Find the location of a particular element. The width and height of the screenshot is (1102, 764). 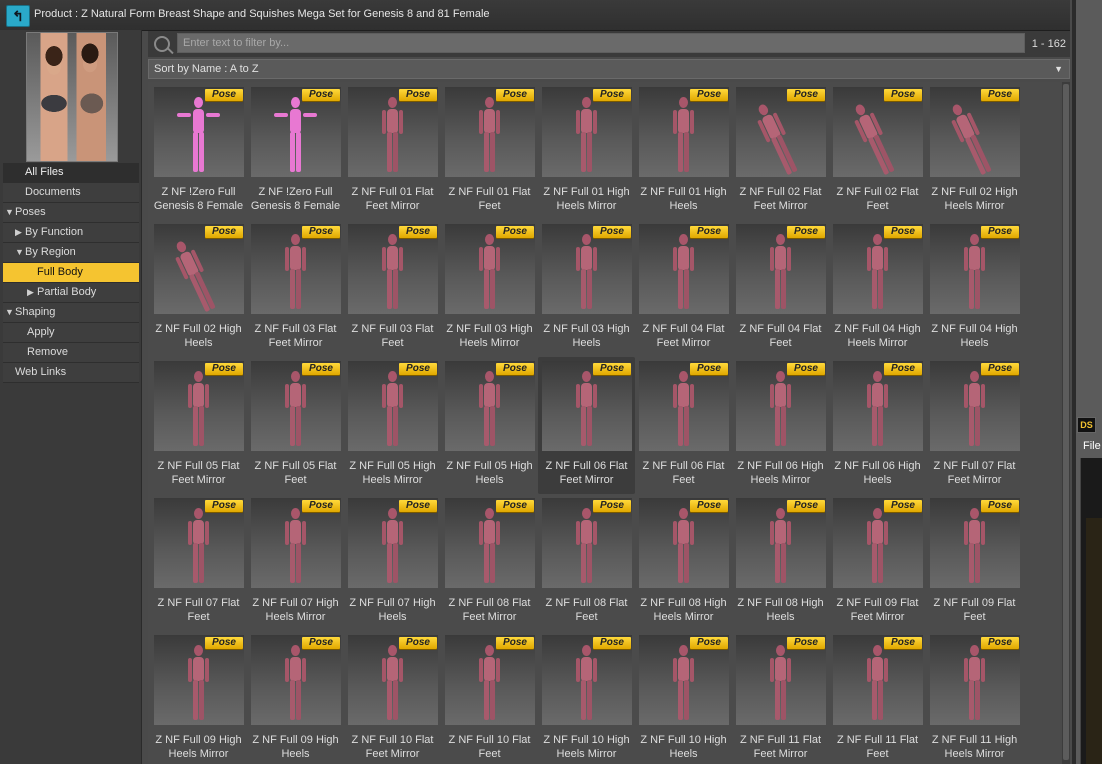

pose-tile: Pose Z NF Full 09 High Heels Mirror is located at coordinates (198, 697).